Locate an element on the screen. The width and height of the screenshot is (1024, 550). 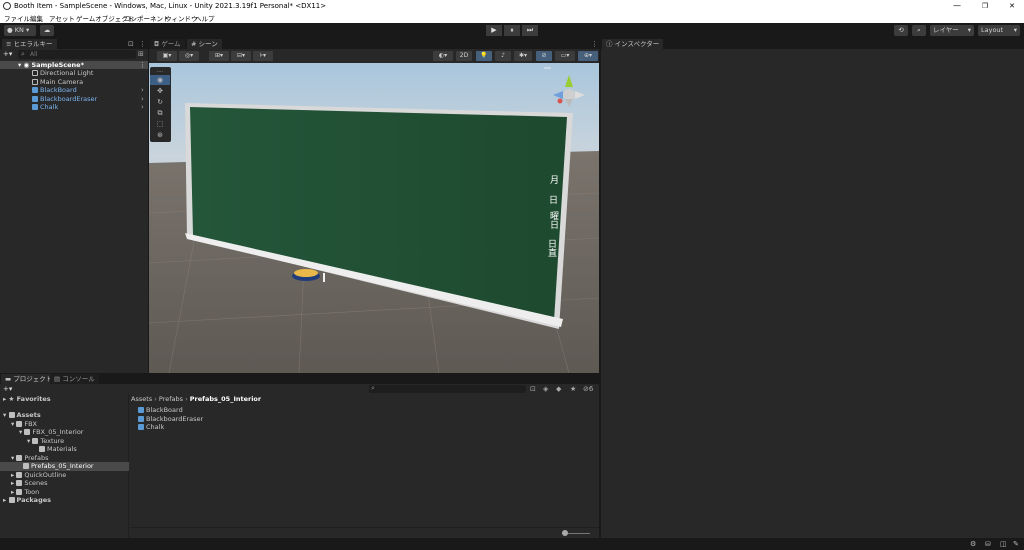
tool-handle-button: ▣▾ is located at coordinates (167, 56).